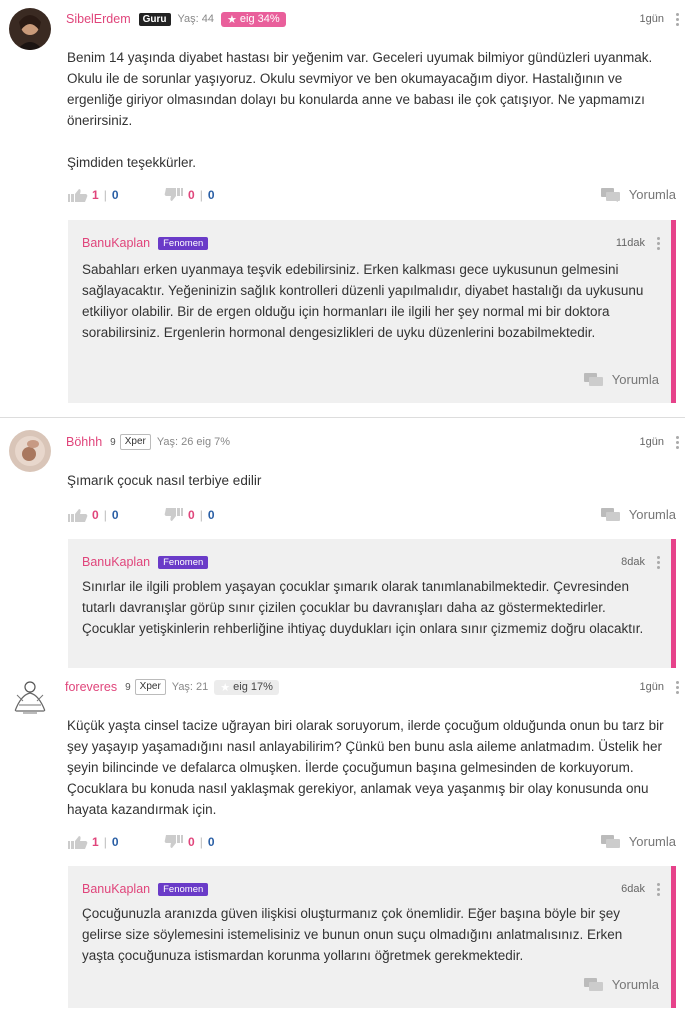 Image resolution: width=690 pixels, height=1028 pixels. Describe the element at coordinates (371, 562) in the screenshot. I see `reply-header: BanuKaplan Fenomen 8dak` at that location.